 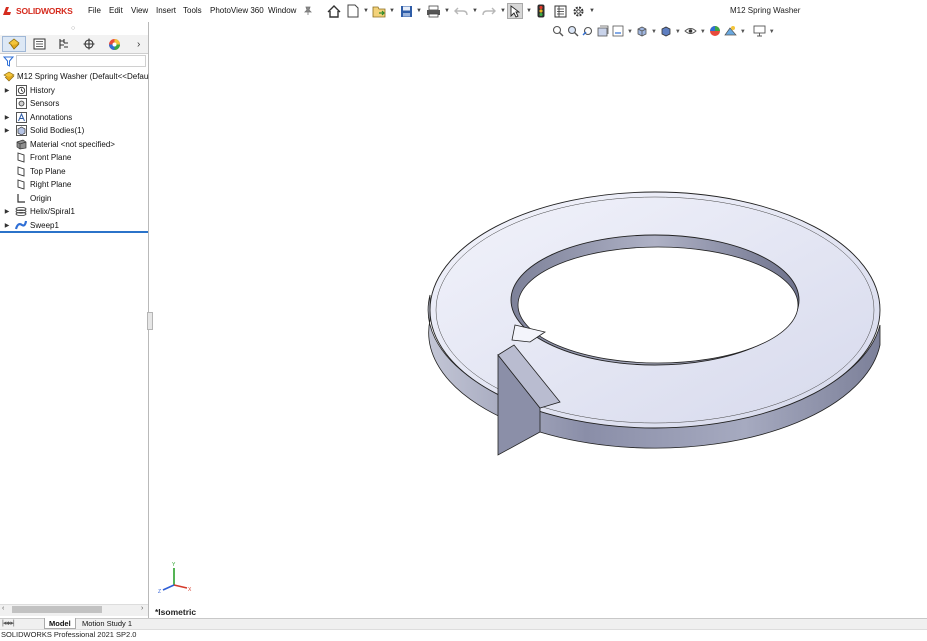 I want to click on tree-item-label: Sensors, so click(x=45, y=103).